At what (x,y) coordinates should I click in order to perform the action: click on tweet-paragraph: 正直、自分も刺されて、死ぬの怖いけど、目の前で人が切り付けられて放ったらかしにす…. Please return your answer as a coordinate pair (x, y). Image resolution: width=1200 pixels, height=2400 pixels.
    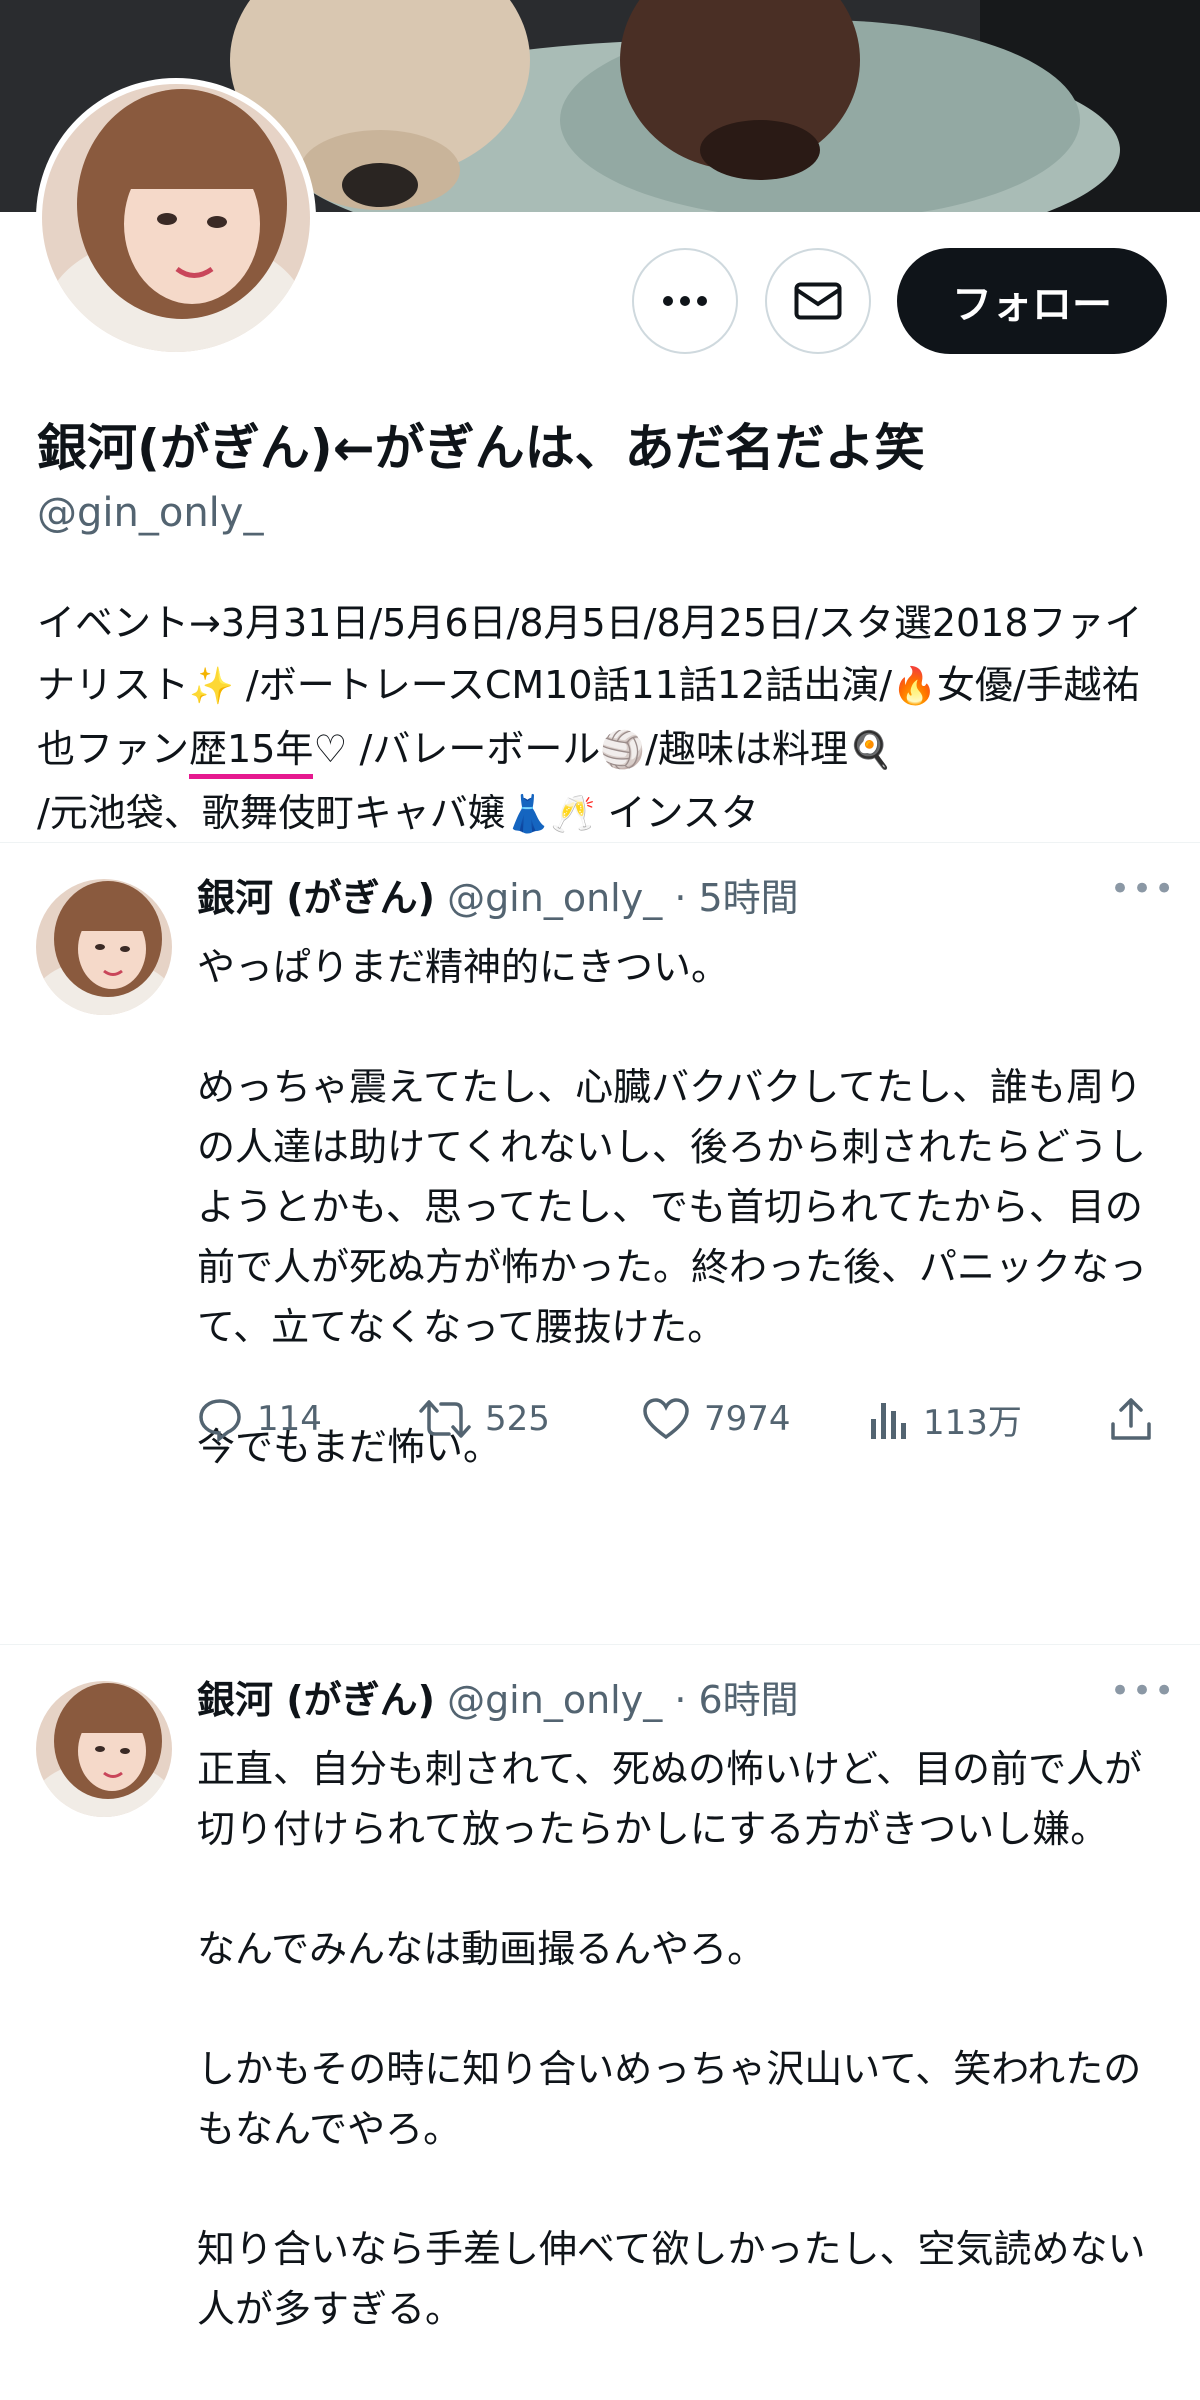
    Looking at the image, I should click on (670, 1799).